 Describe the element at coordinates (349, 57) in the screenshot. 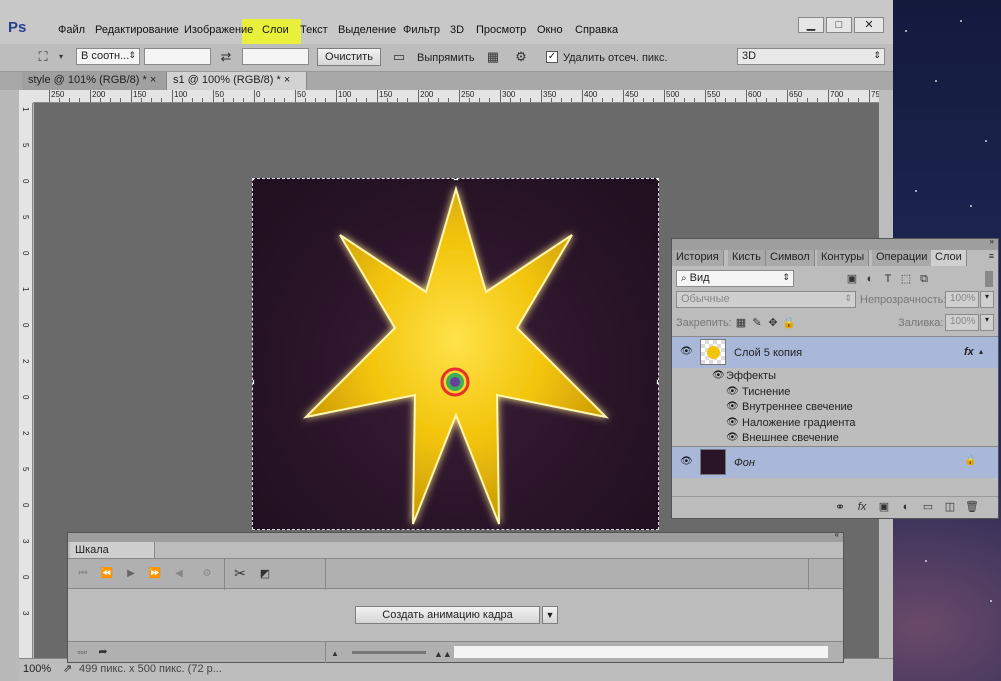

I see `clear-button: Очистить` at that location.